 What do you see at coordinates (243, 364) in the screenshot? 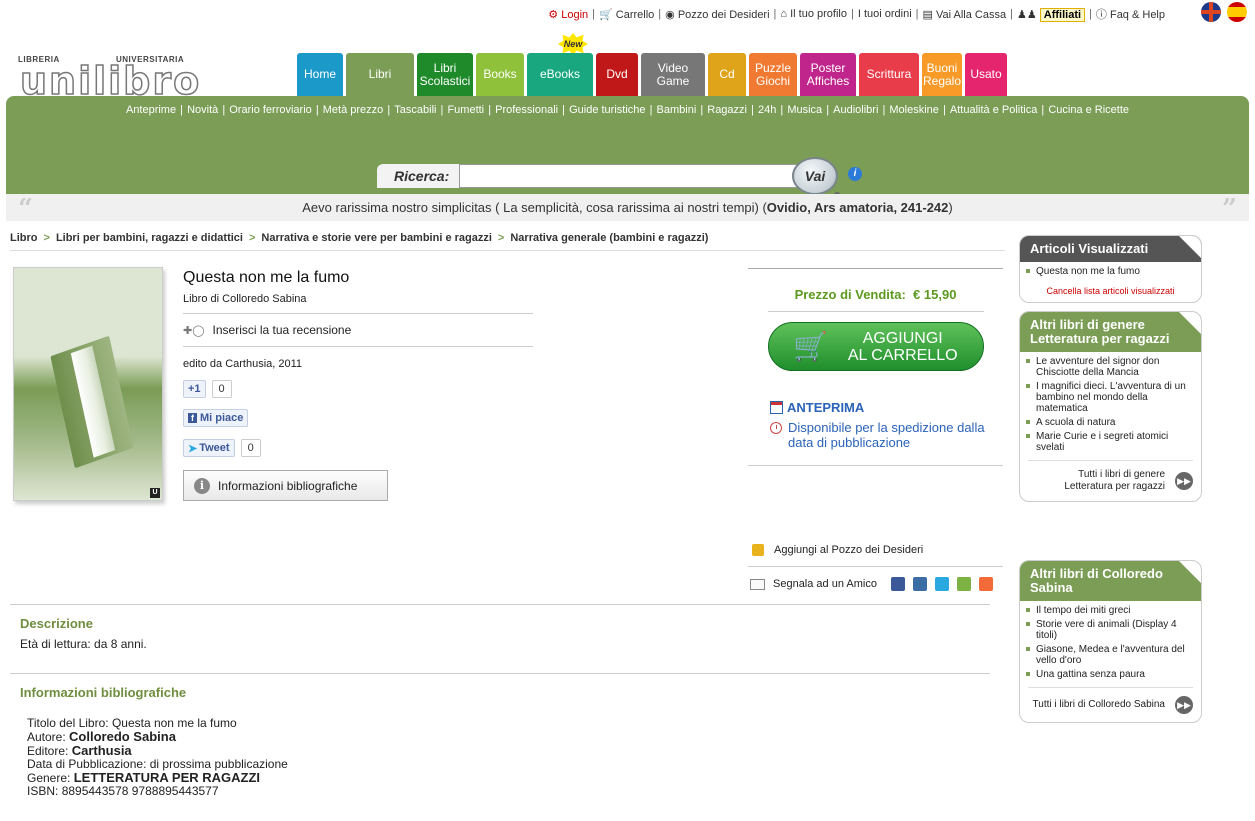
I see `publisher-line: edito da Carthusia, 2011` at bounding box center [243, 364].